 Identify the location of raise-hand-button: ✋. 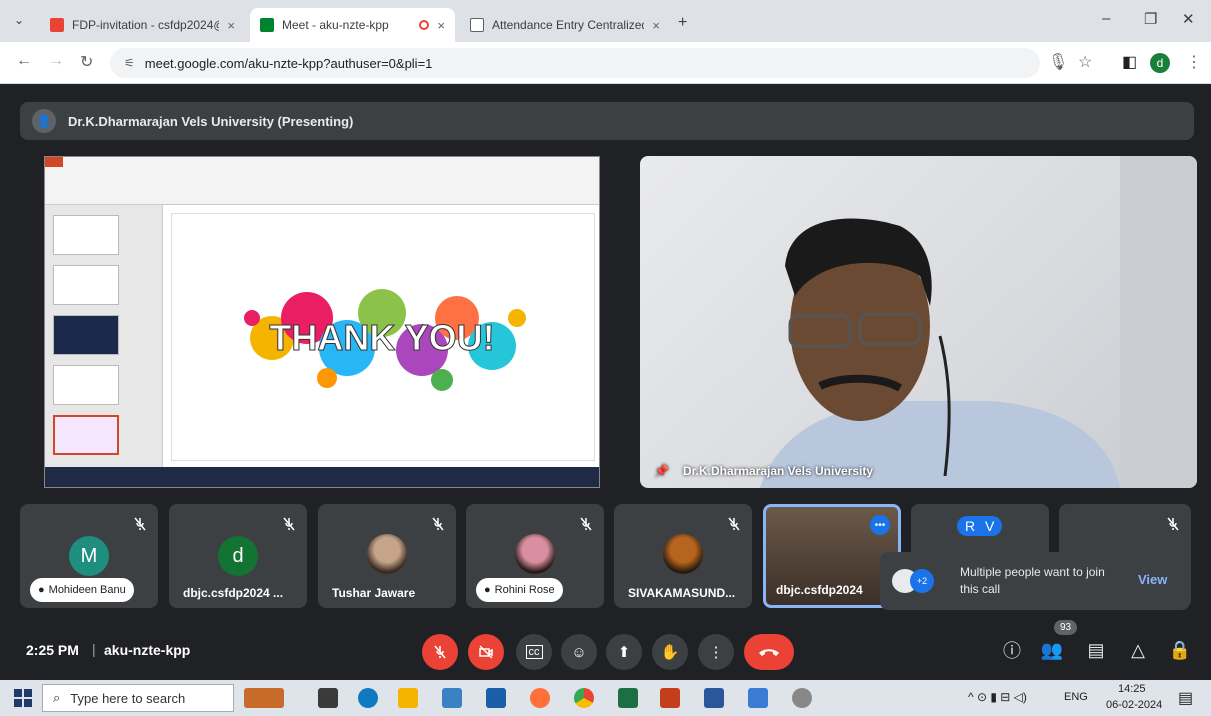
(670, 652).